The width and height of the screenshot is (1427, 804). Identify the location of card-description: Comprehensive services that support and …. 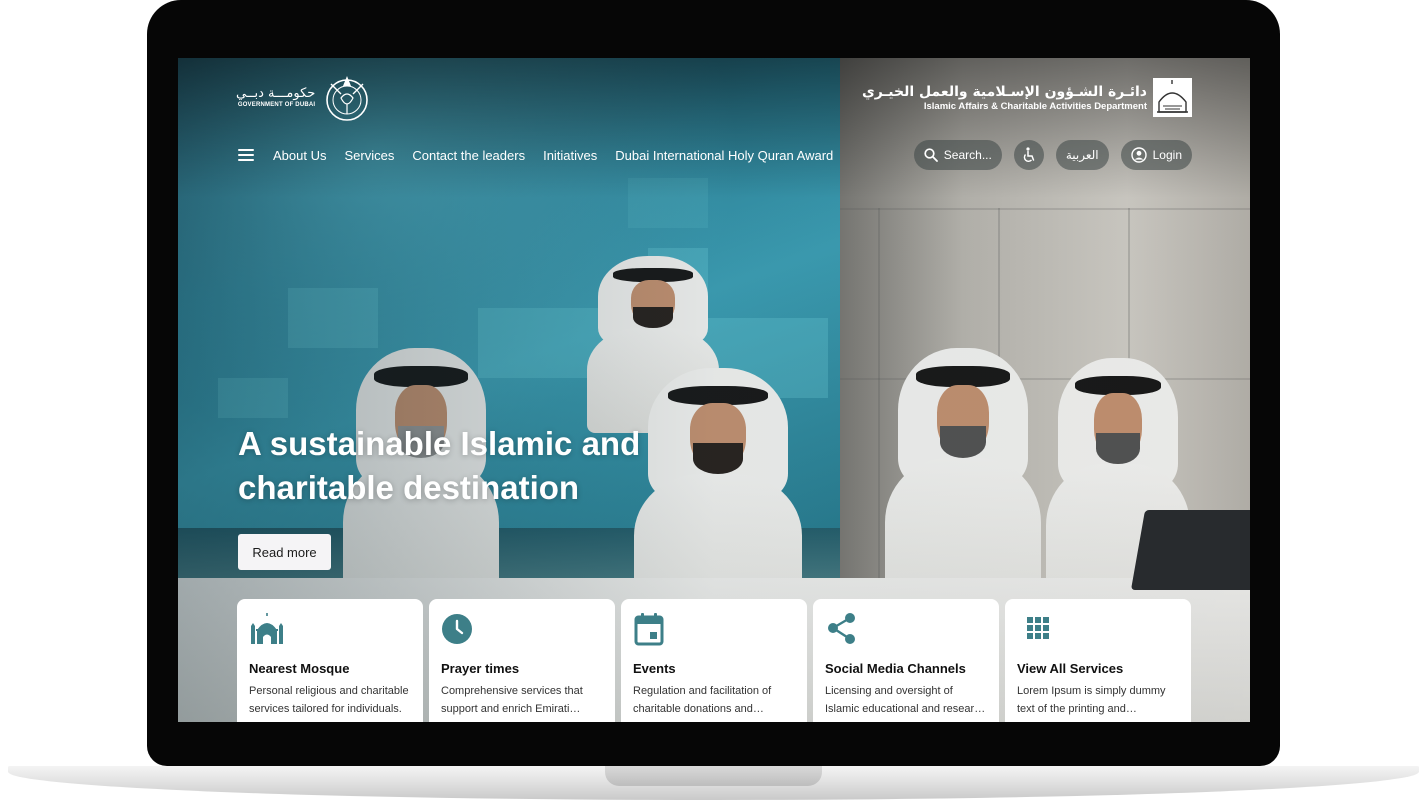
(512, 700).